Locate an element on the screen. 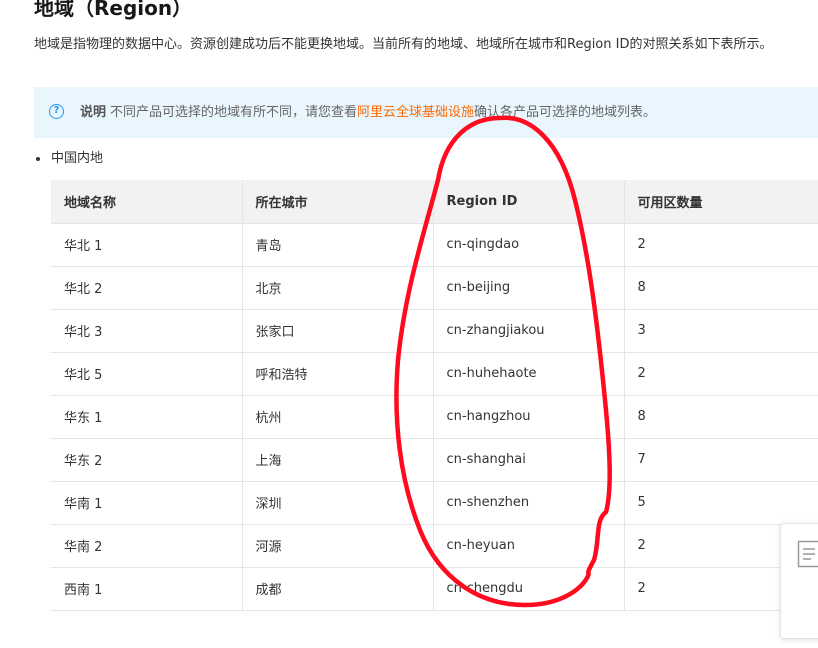  floating-feedback-widget is located at coordinates (799, 581).